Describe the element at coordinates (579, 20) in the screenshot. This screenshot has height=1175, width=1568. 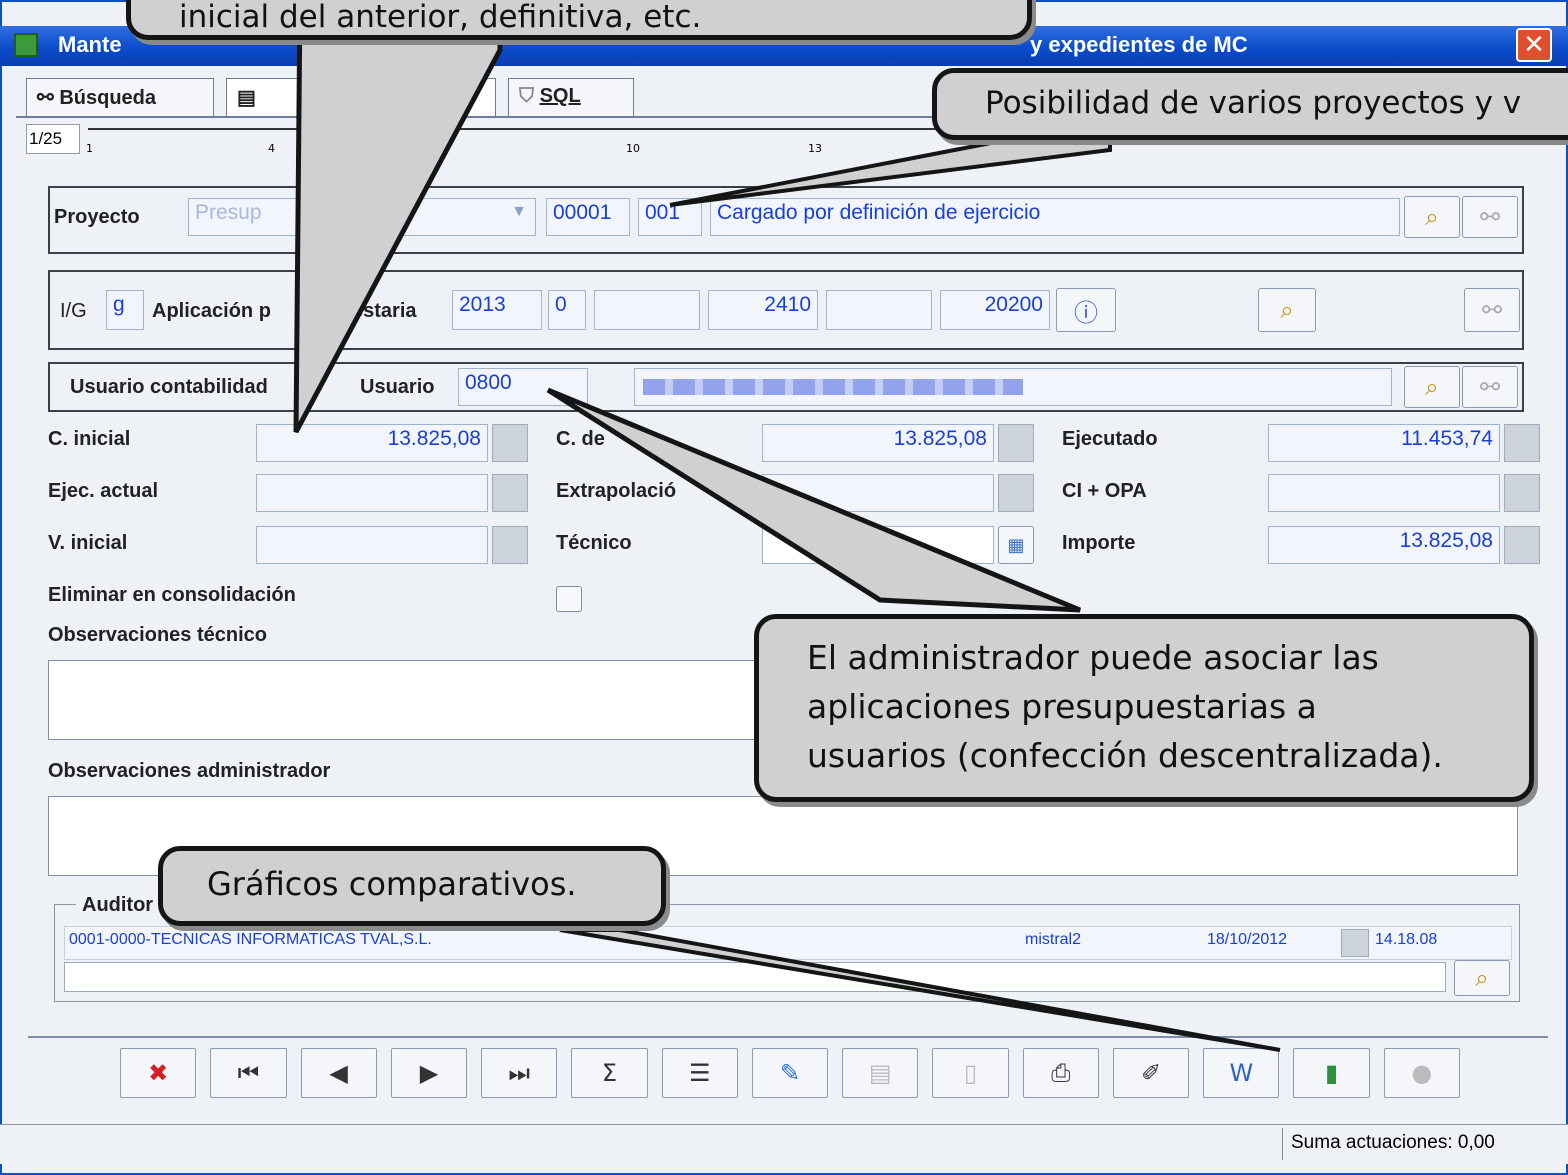
I see `callout-top: inicial del anterior, definitiva, etc.` at that location.